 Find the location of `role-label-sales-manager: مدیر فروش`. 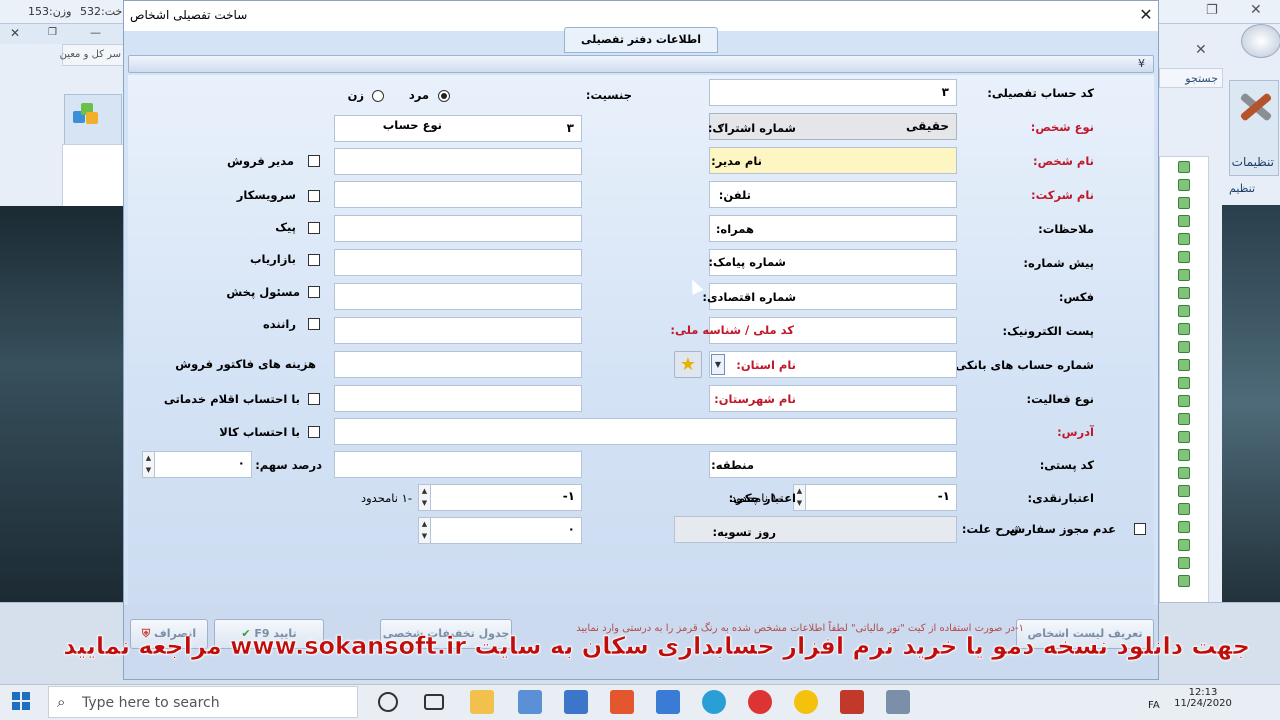

role-label-sales-manager: مدیر فروش is located at coordinates (260, 161).